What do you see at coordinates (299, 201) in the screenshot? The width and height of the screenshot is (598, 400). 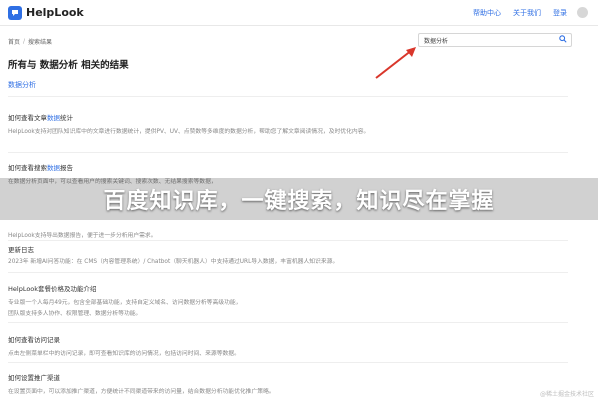 I see `banner-text: 百度知识库，一键搜索，知识尽在掌握` at bounding box center [299, 201].